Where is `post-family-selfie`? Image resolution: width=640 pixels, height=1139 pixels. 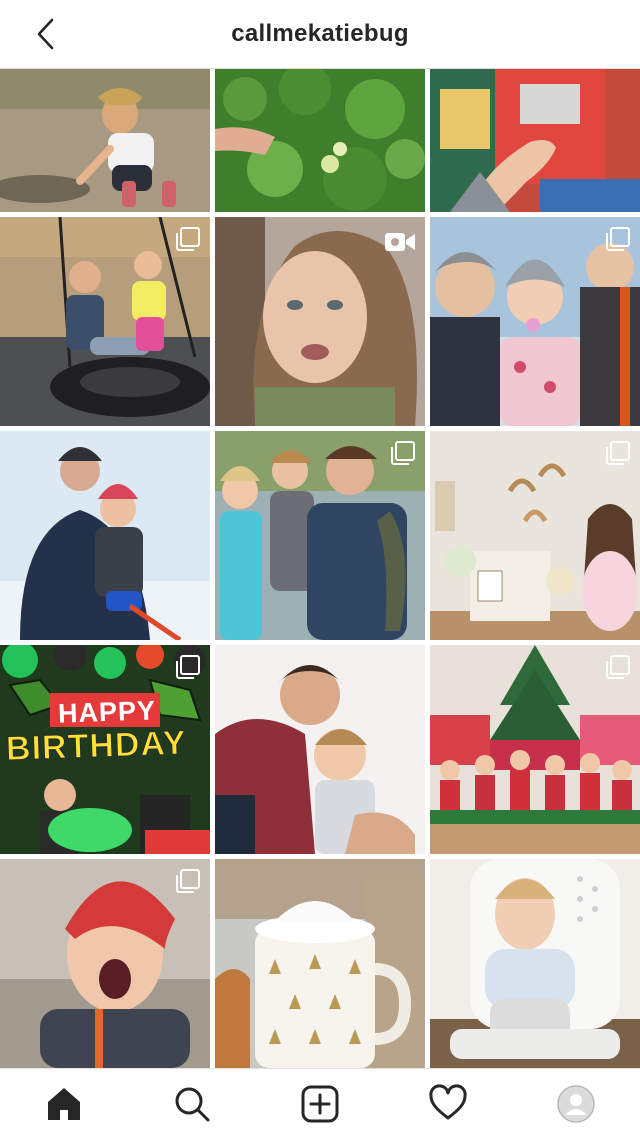
post-family-selfie is located at coordinates (535, 321).